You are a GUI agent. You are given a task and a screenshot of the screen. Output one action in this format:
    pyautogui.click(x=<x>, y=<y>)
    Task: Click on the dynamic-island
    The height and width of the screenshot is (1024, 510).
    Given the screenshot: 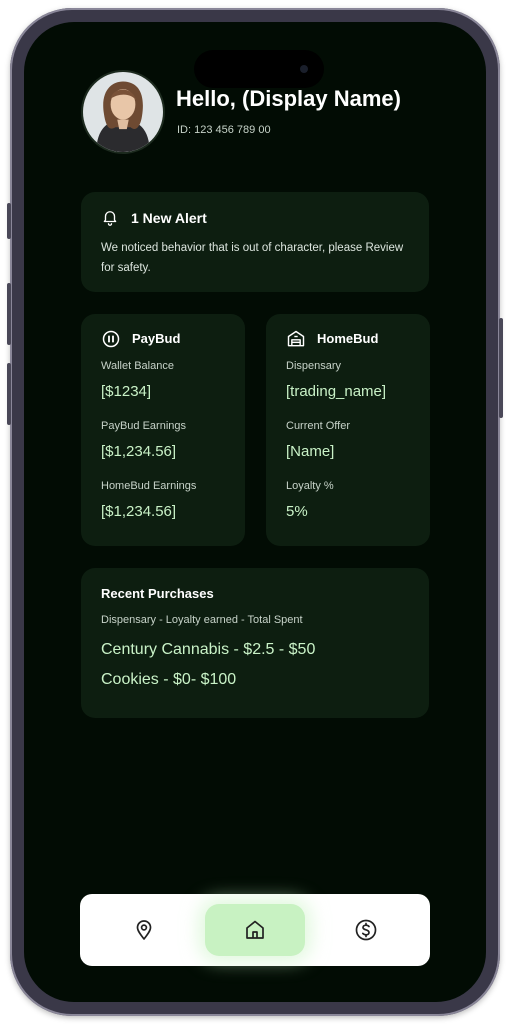 What is the action you would take?
    pyautogui.click(x=259, y=69)
    